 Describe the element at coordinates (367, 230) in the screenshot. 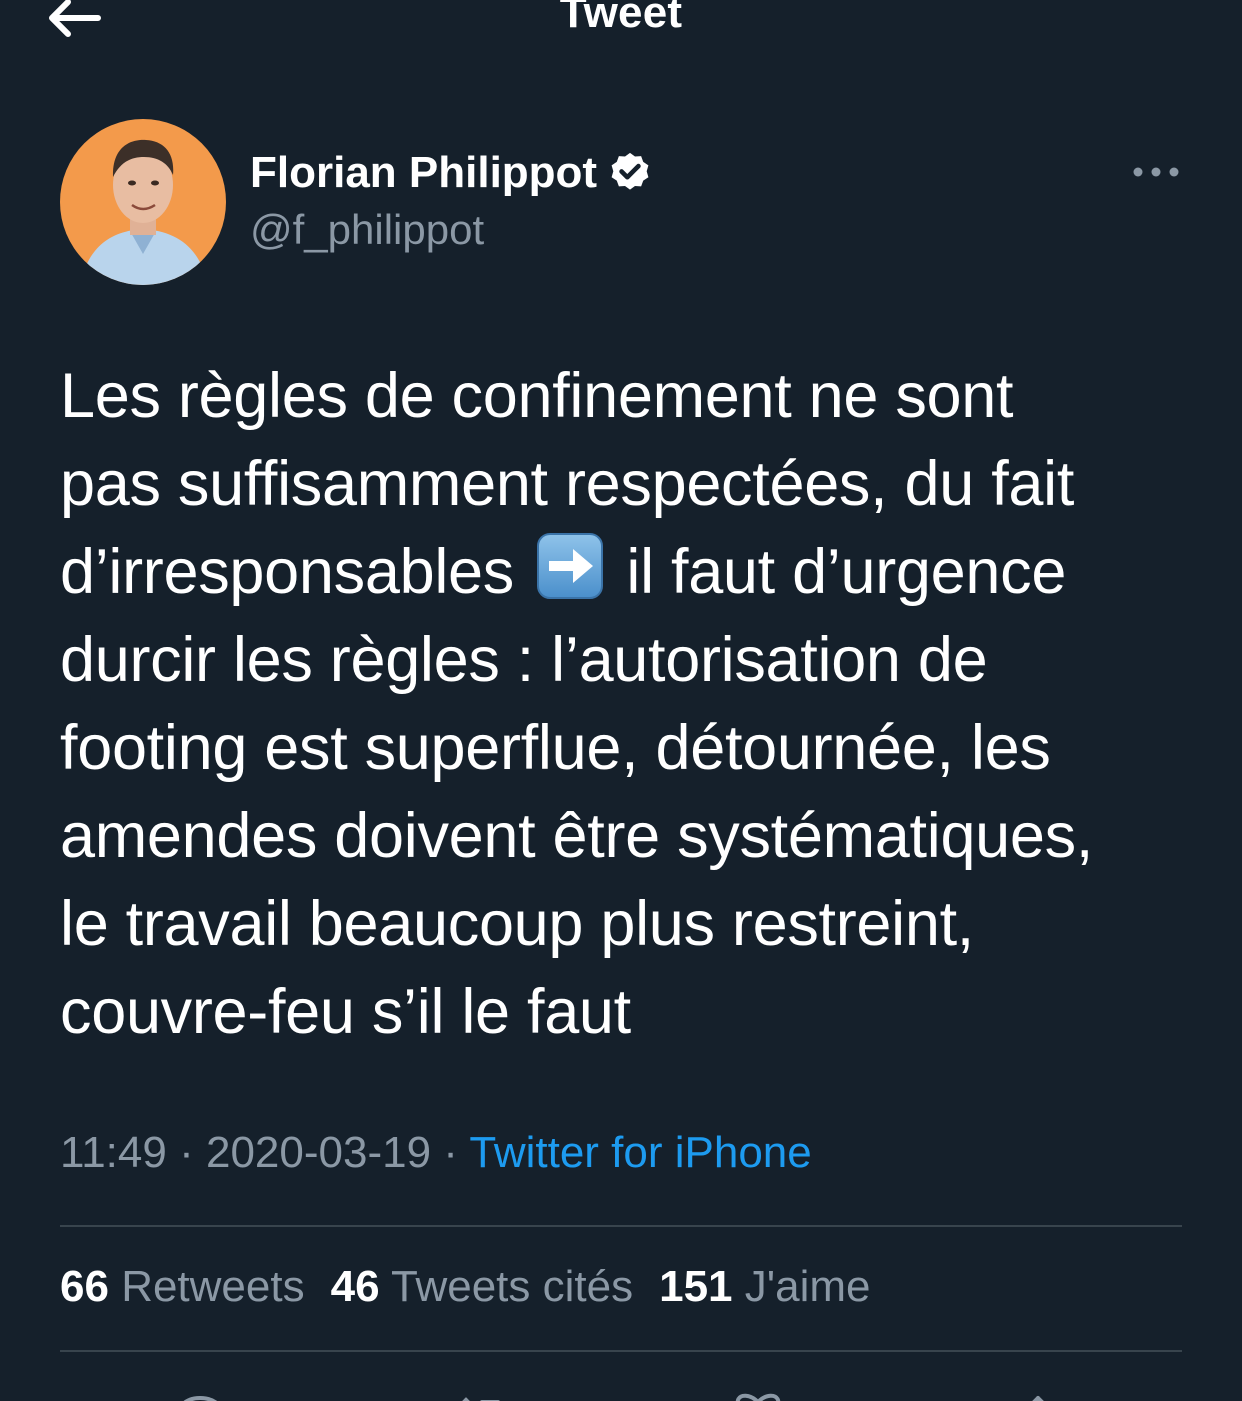

I see `author-handle: @f_philippot` at that location.